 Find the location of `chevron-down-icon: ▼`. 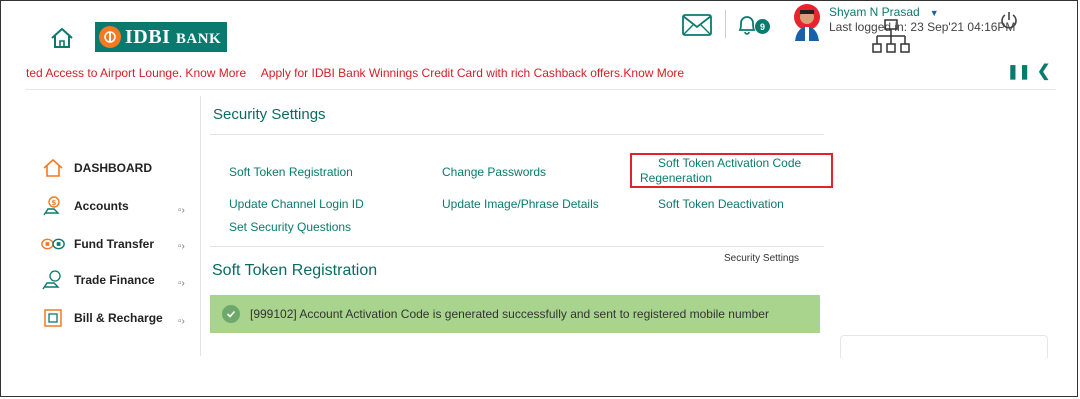

chevron-down-icon: ▼ is located at coordinates (934, 13).